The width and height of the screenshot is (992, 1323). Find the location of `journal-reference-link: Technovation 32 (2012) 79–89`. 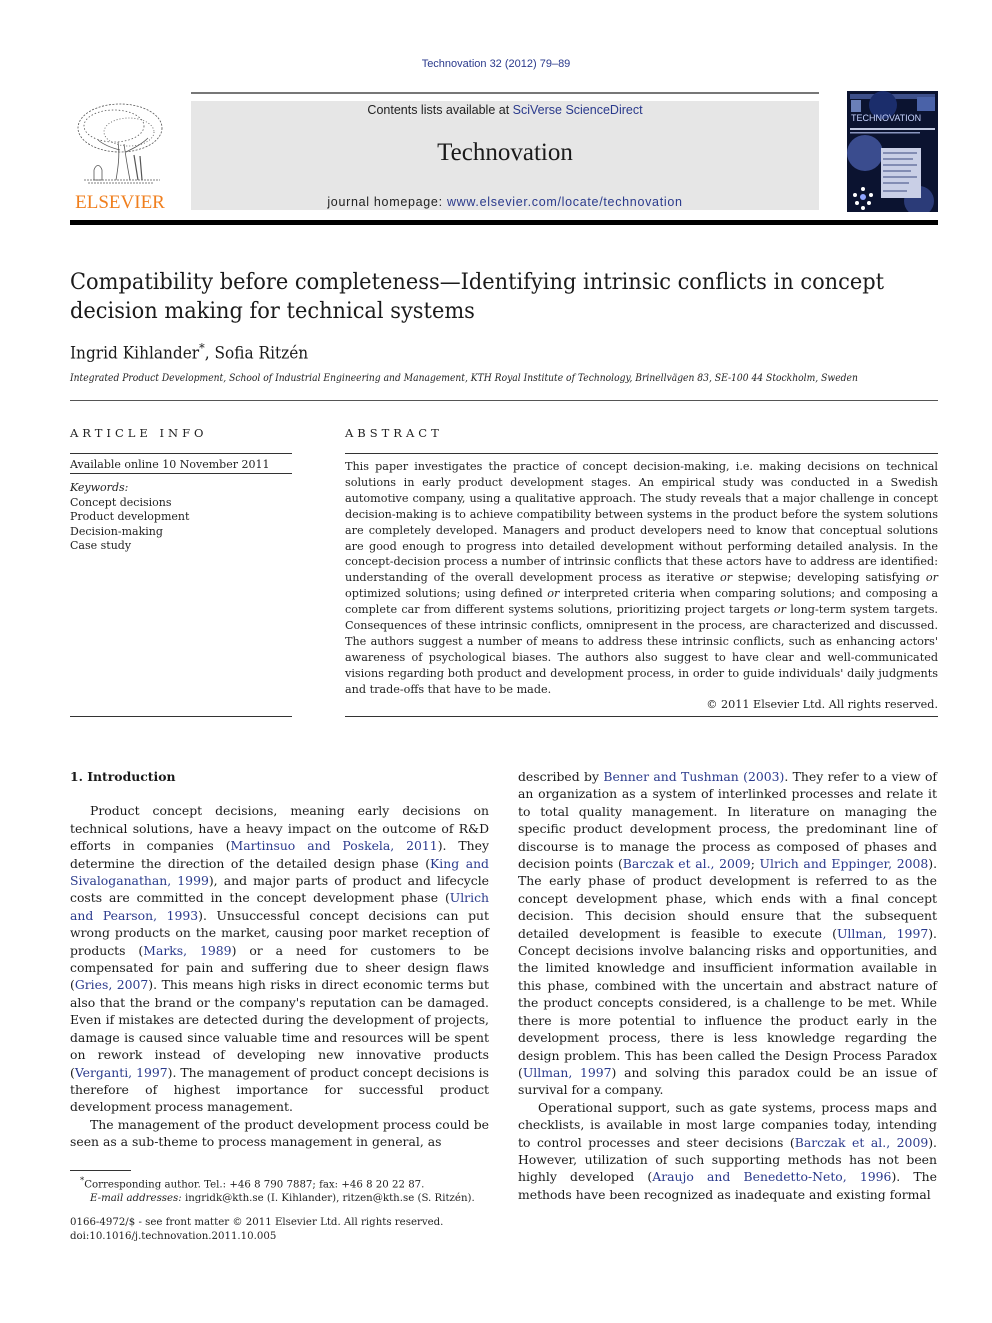

journal-reference-link: Technovation 32 (2012) 79–89 is located at coordinates (496, 64).